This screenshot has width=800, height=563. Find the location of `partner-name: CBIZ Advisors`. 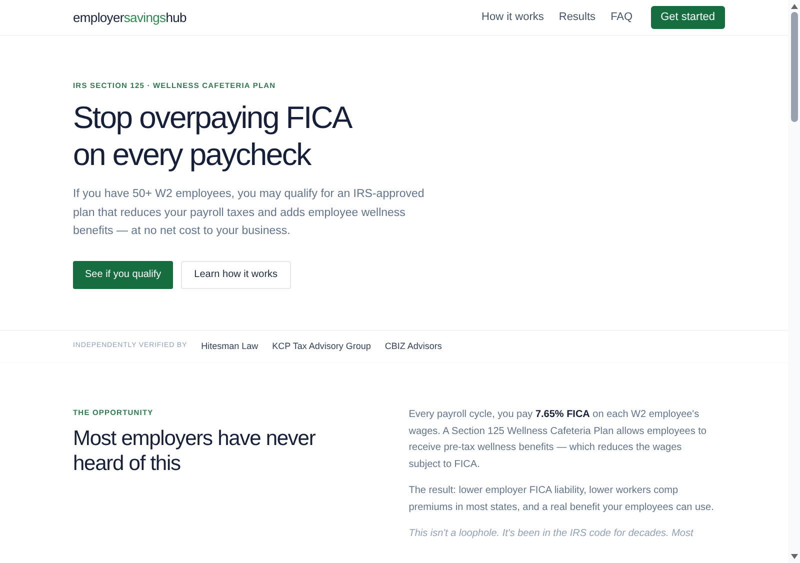

partner-name: CBIZ Advisors is located at coordinates (413, 346).